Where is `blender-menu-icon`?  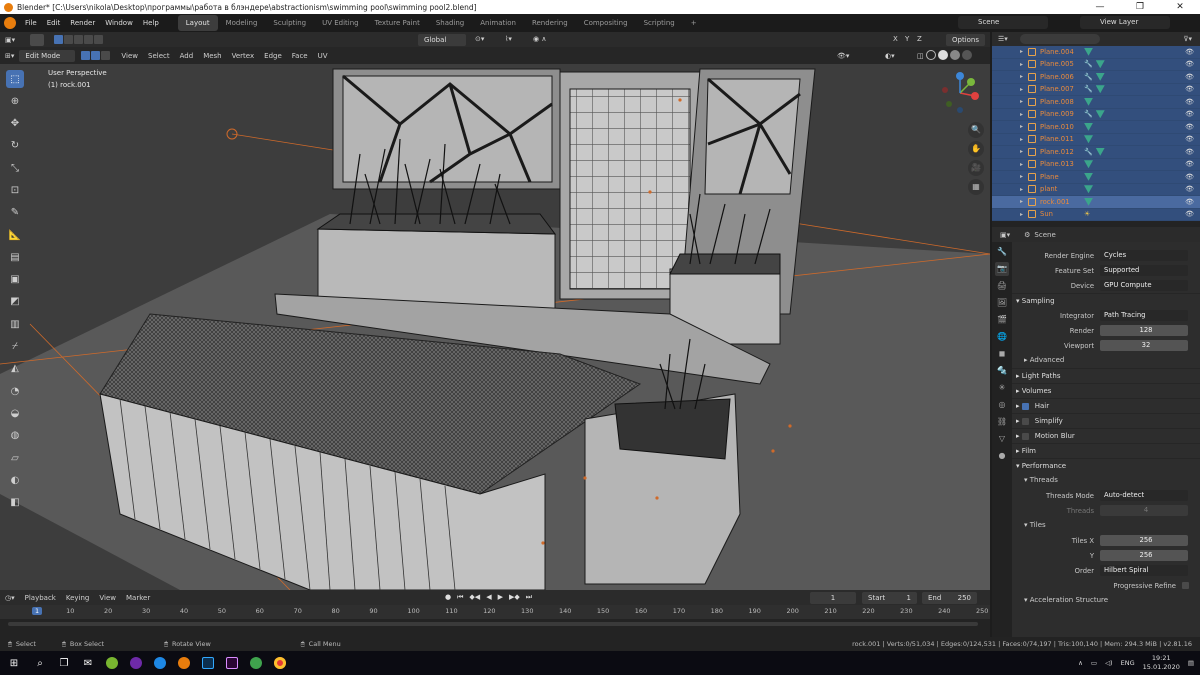 blender-menu-icon is located at coordinates (10, 23).